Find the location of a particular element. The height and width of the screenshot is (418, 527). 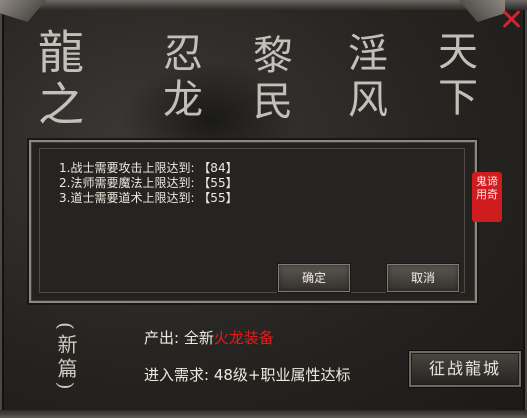

calligraphy-column-3: 黎民 is located at coordinates (269, 80).